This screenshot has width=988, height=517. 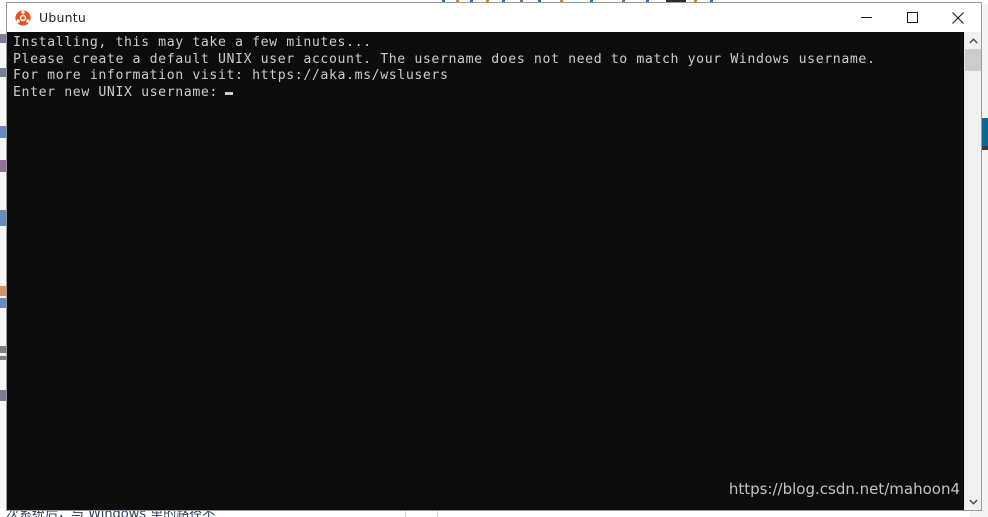 What do you see at coordinates (23, 17) in the screenshot?
I see `ubuntu-logo-icon` at bounding box center [23, 17].